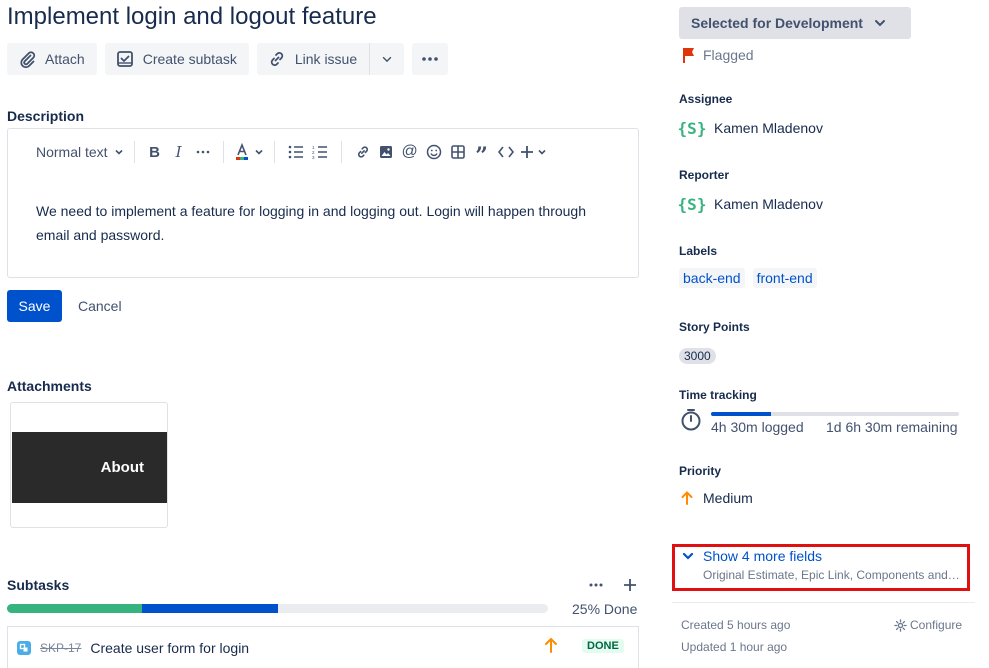 This screenshot has height=668, width=989. I want to click on attachments-label: Attachments, so click(49, 386).